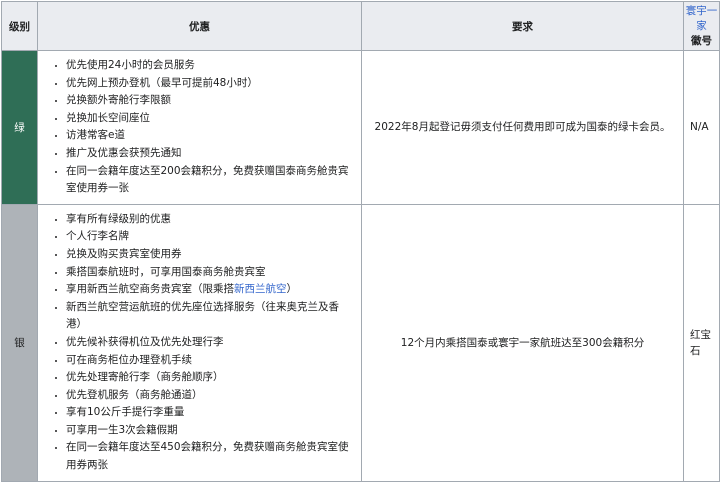 This screenshot has width=720, height=482. I want to click on badge-cell-silver: 红宝石, so click(701, 342).